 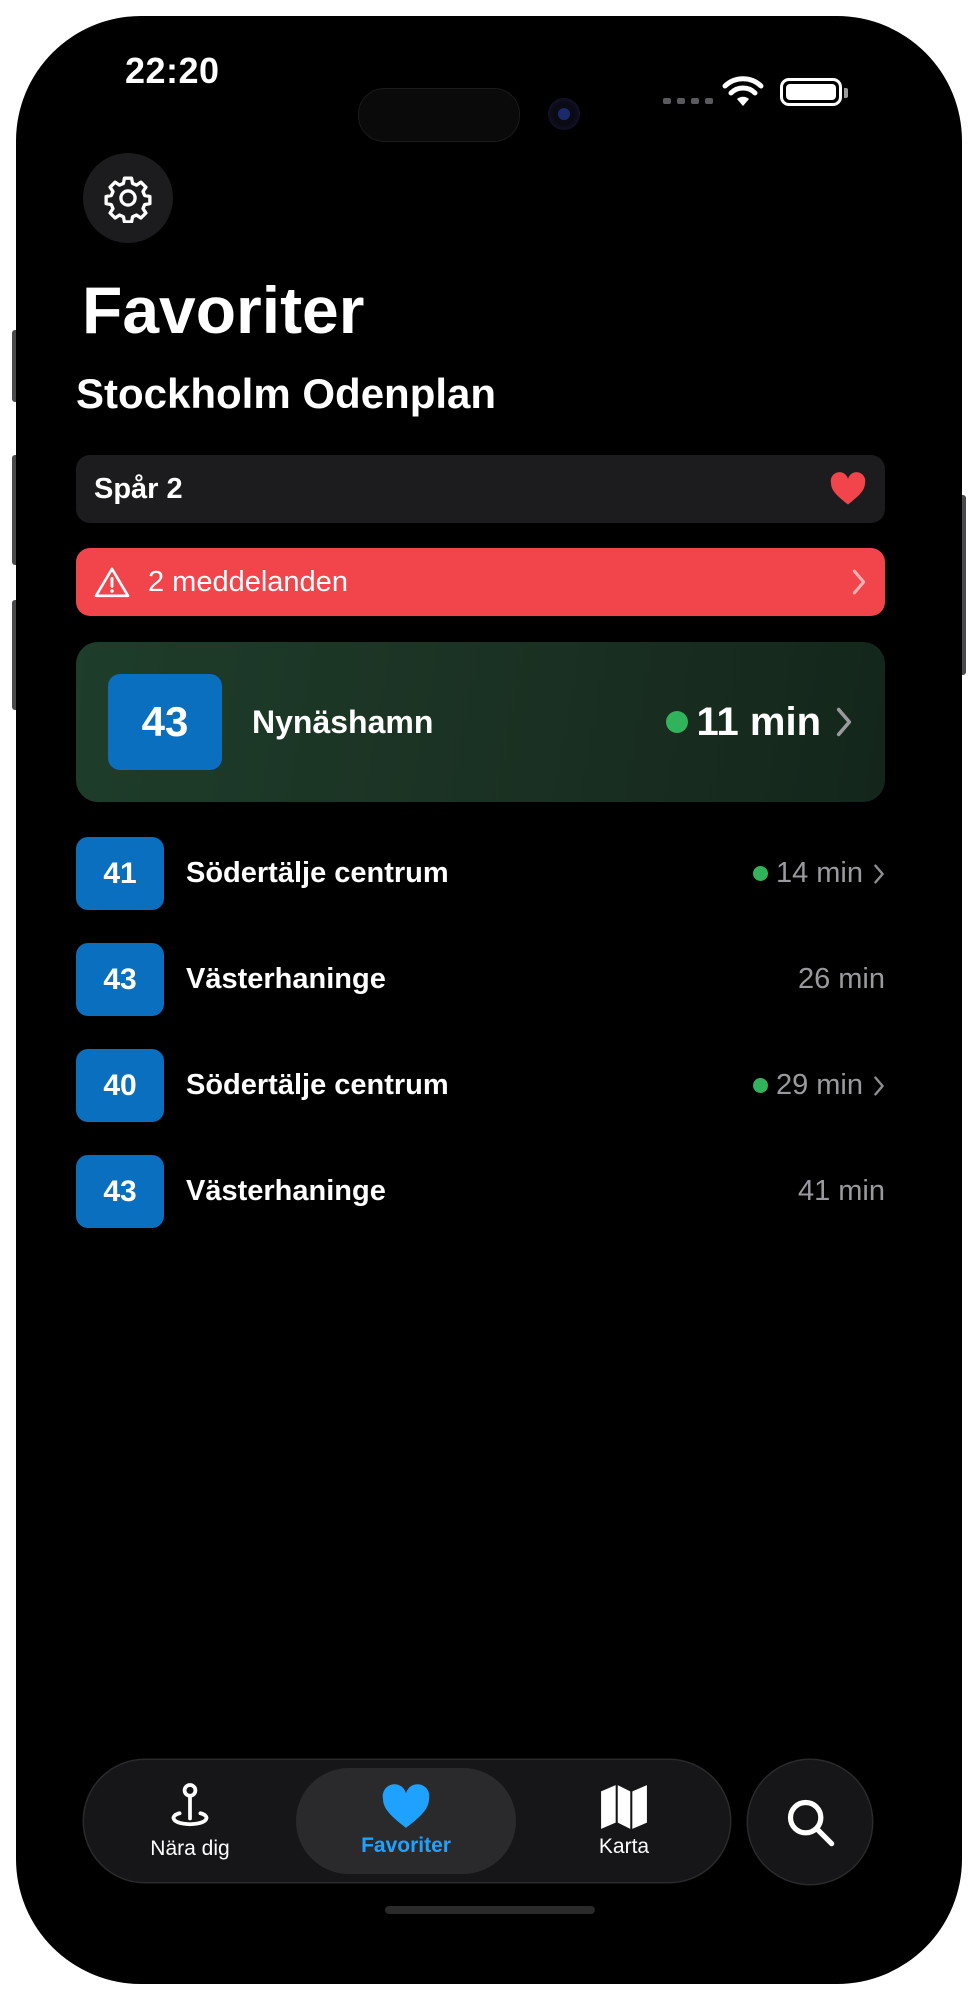 What do you see at coordinates (406, 1845) in the screenshot?
I see `tab-label: Favoriter` at bounding box center [406, 1845].